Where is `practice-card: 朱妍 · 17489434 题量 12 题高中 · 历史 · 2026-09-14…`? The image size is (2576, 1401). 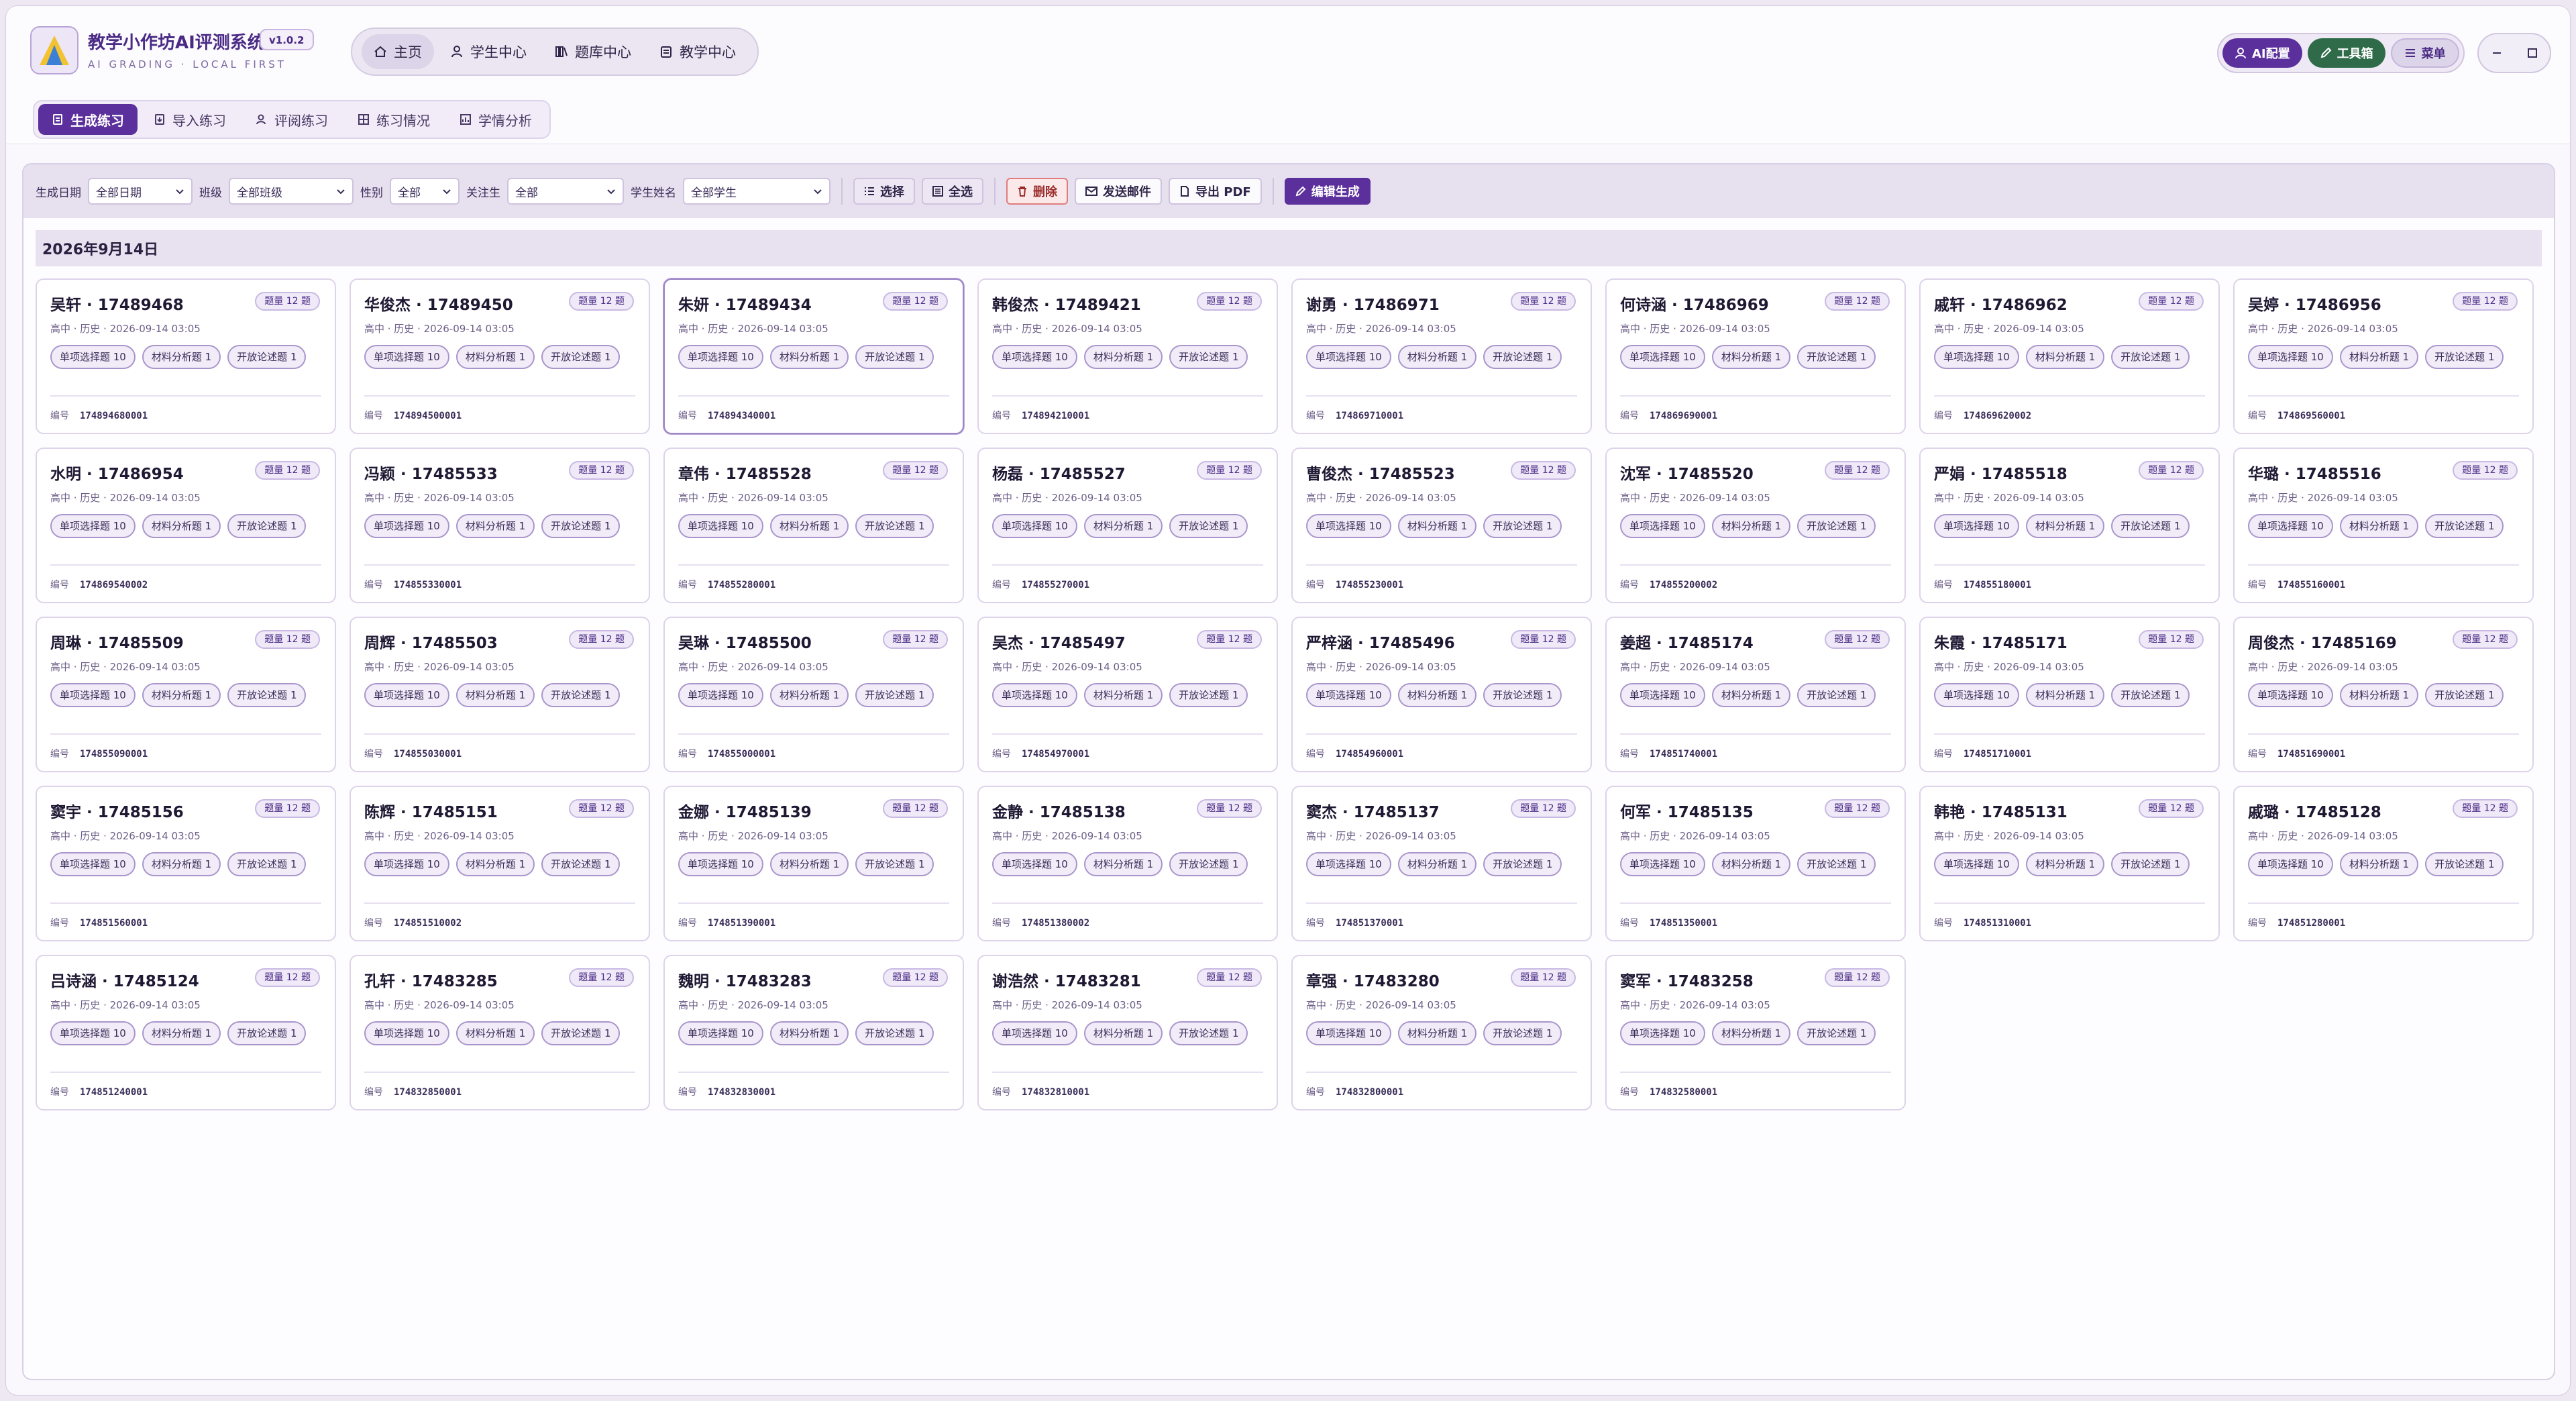
practice-card: 朱妍 · 17489434 题量 12 题高中 · 历史 · 2026-09-14… is located at coordinates (813, 356).